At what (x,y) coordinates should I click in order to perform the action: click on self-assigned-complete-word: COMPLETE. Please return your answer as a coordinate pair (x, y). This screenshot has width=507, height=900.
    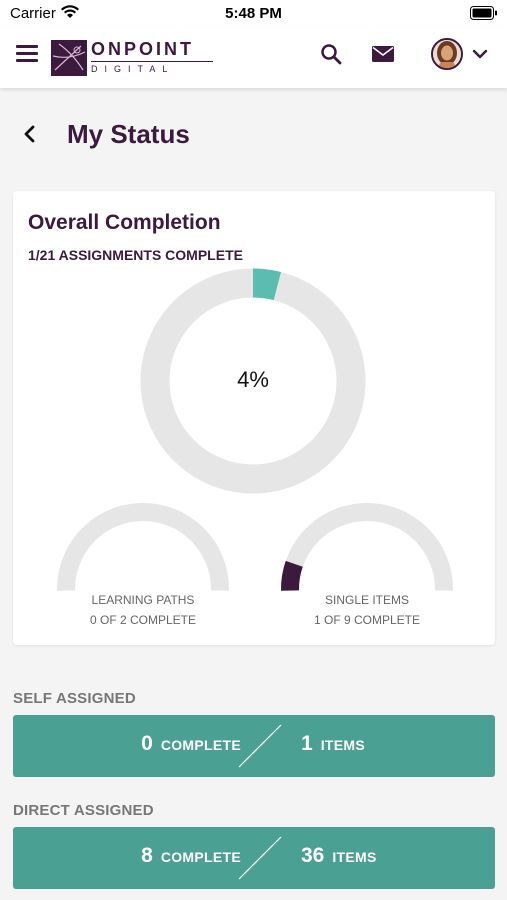
    Looking at the image, I should click on (200, 745).